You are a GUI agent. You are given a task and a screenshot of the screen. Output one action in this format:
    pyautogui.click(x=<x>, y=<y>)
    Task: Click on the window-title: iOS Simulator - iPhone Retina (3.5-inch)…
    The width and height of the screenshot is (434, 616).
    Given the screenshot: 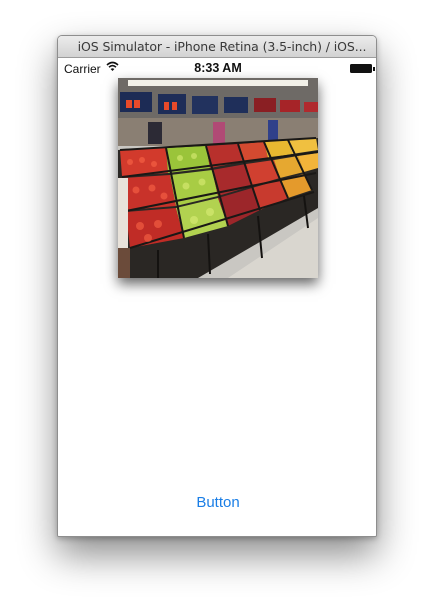 What is the action you would take?
    pyautogui.click(x=222, y=46)
    